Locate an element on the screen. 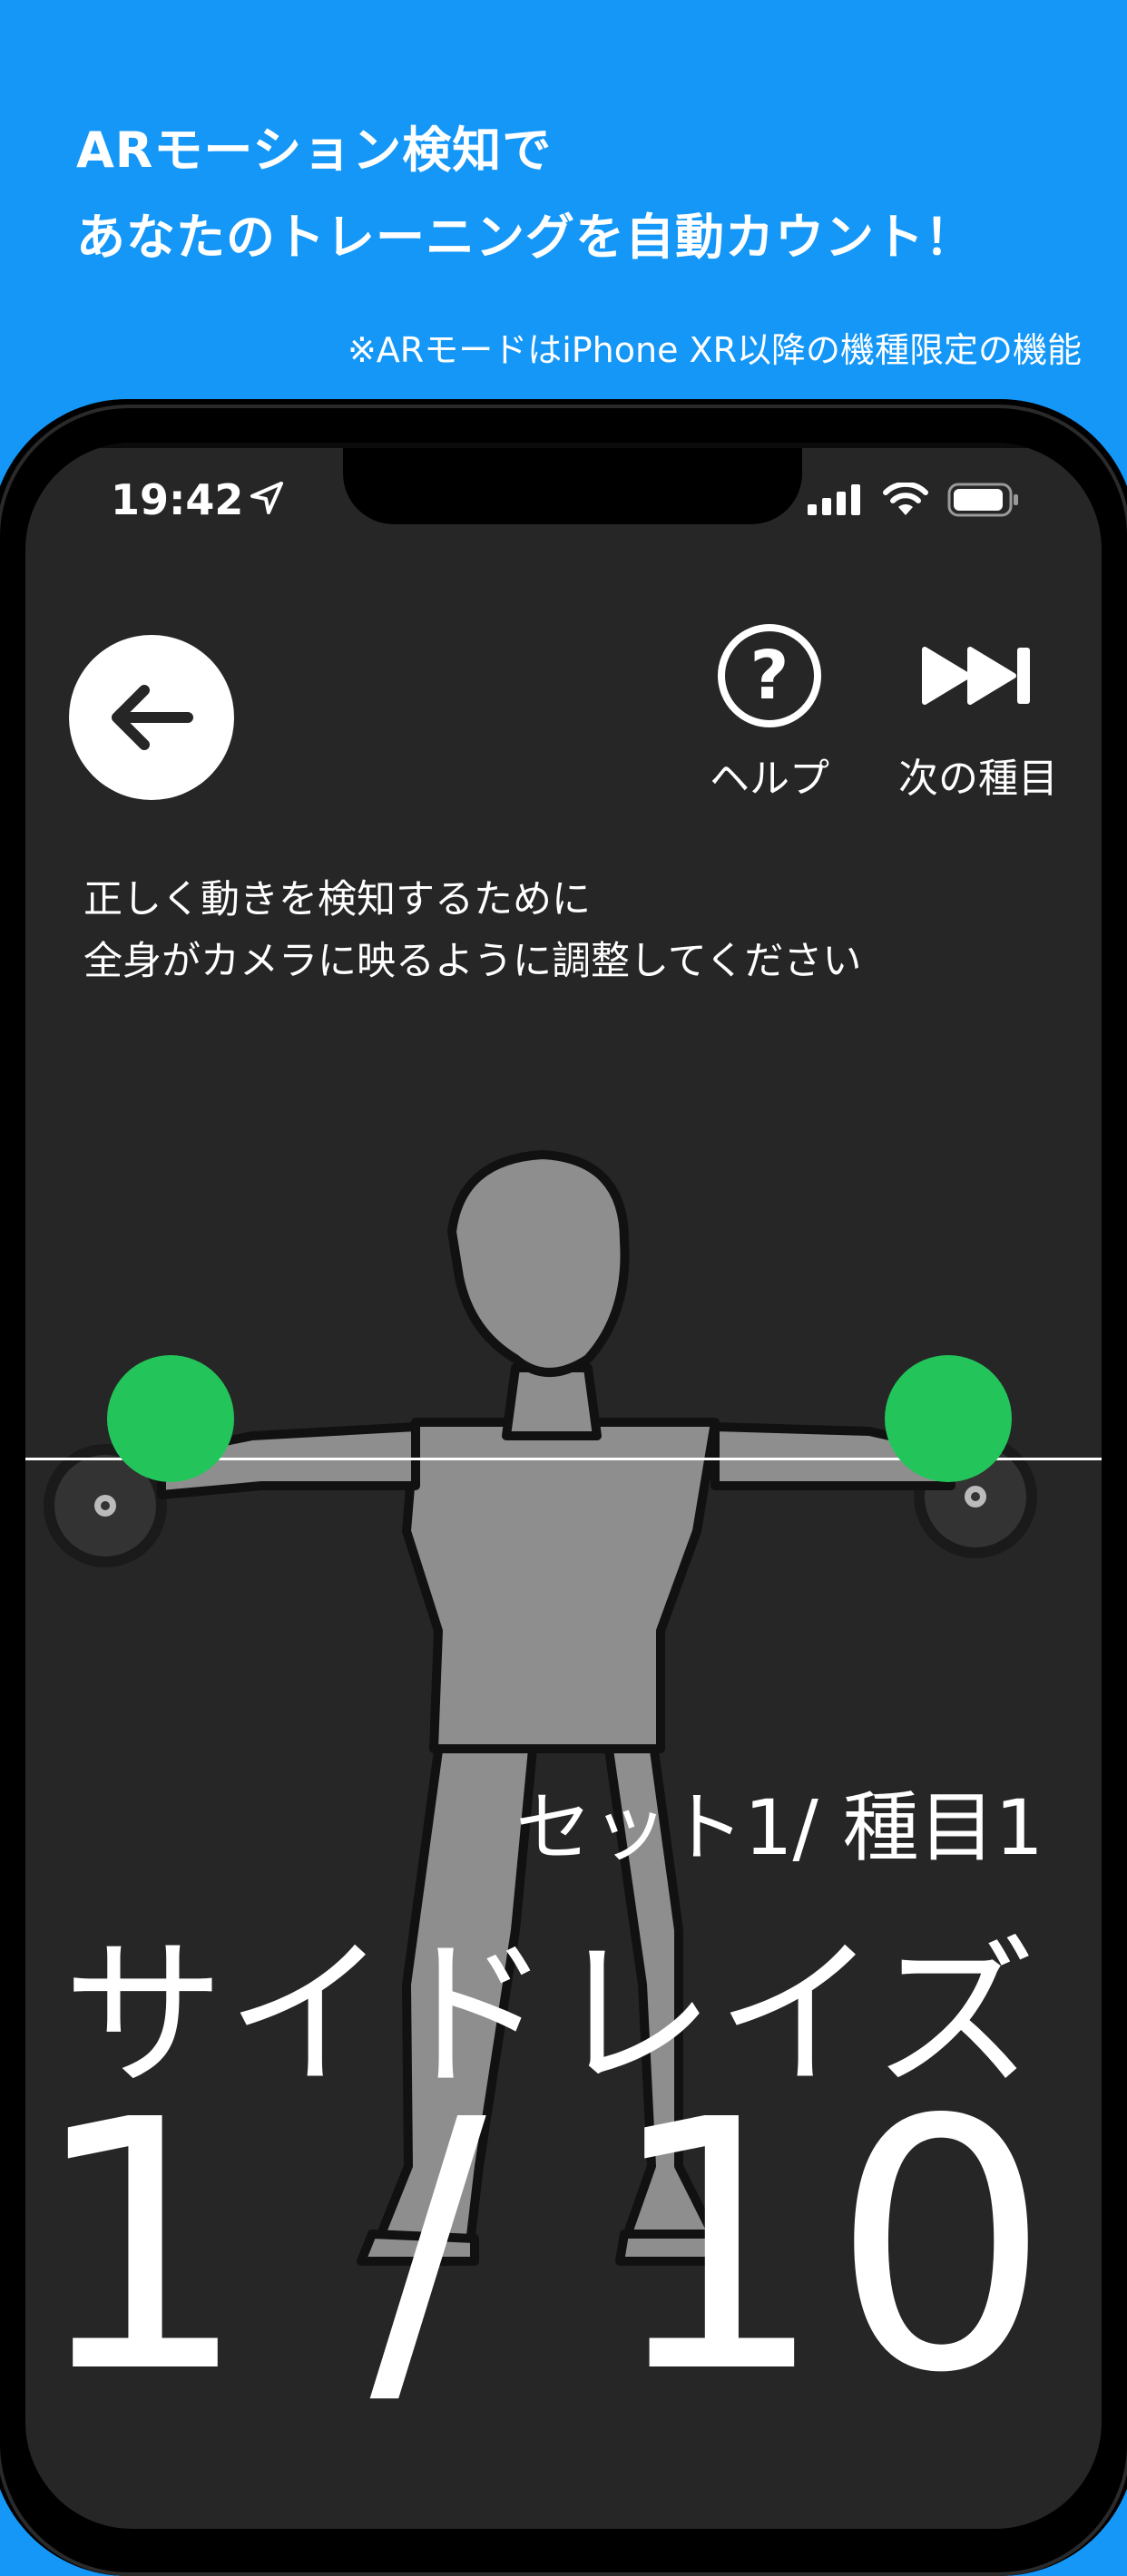  left-wrist-marker is located at coordinates (170, 1418).